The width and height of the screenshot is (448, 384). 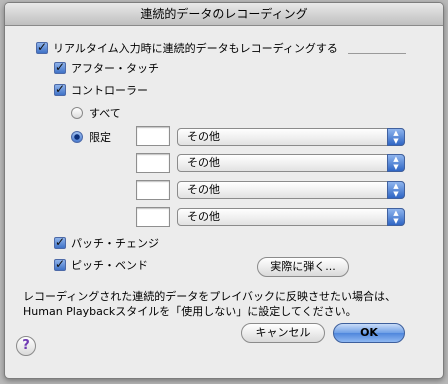 What do you see at coordinates (60, 264) in the screenshot?
I see `pitch-bend-checkbox` at bounding box center [60, 264].